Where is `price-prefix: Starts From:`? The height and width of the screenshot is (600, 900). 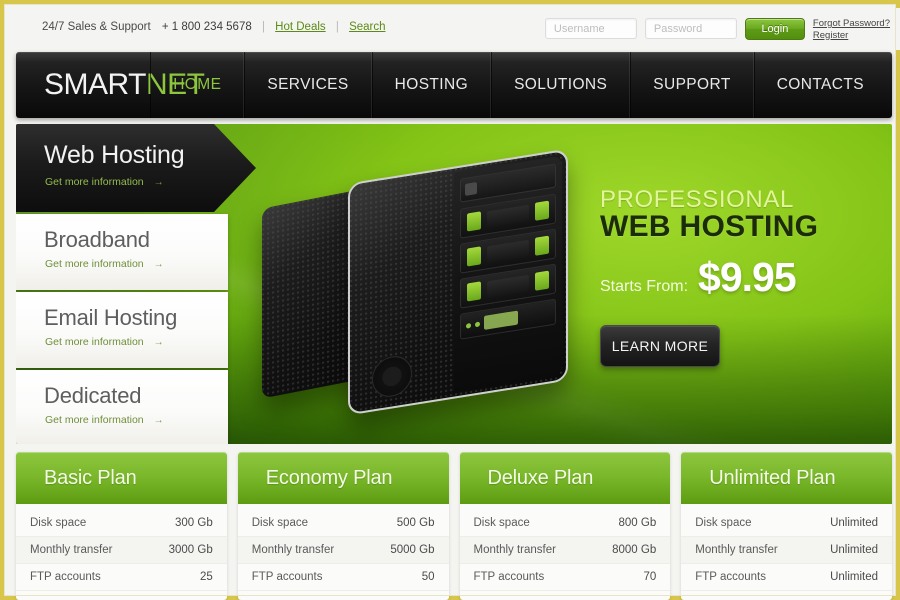
price-prefix: Starts From: is located at coordinates (644, 286).